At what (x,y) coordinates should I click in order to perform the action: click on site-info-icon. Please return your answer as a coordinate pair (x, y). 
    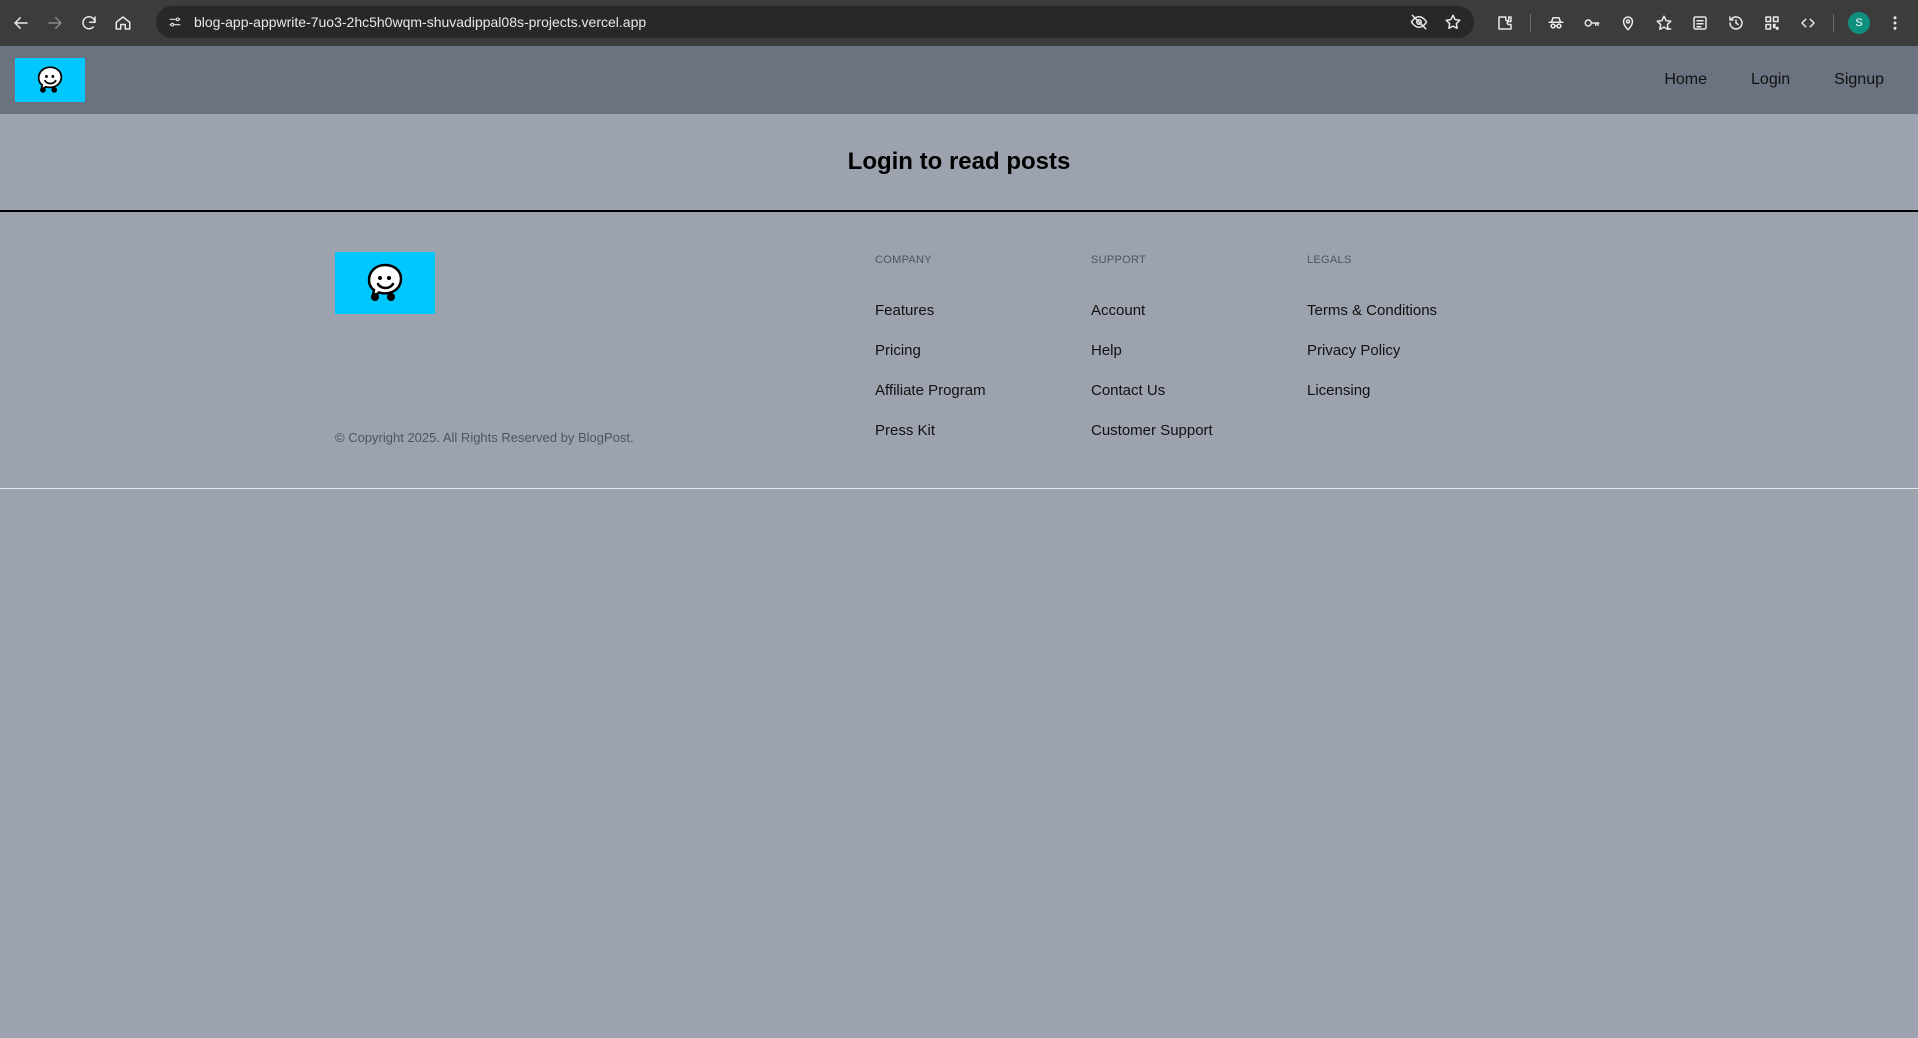
    Looking at the image, I should click on (175, 22).